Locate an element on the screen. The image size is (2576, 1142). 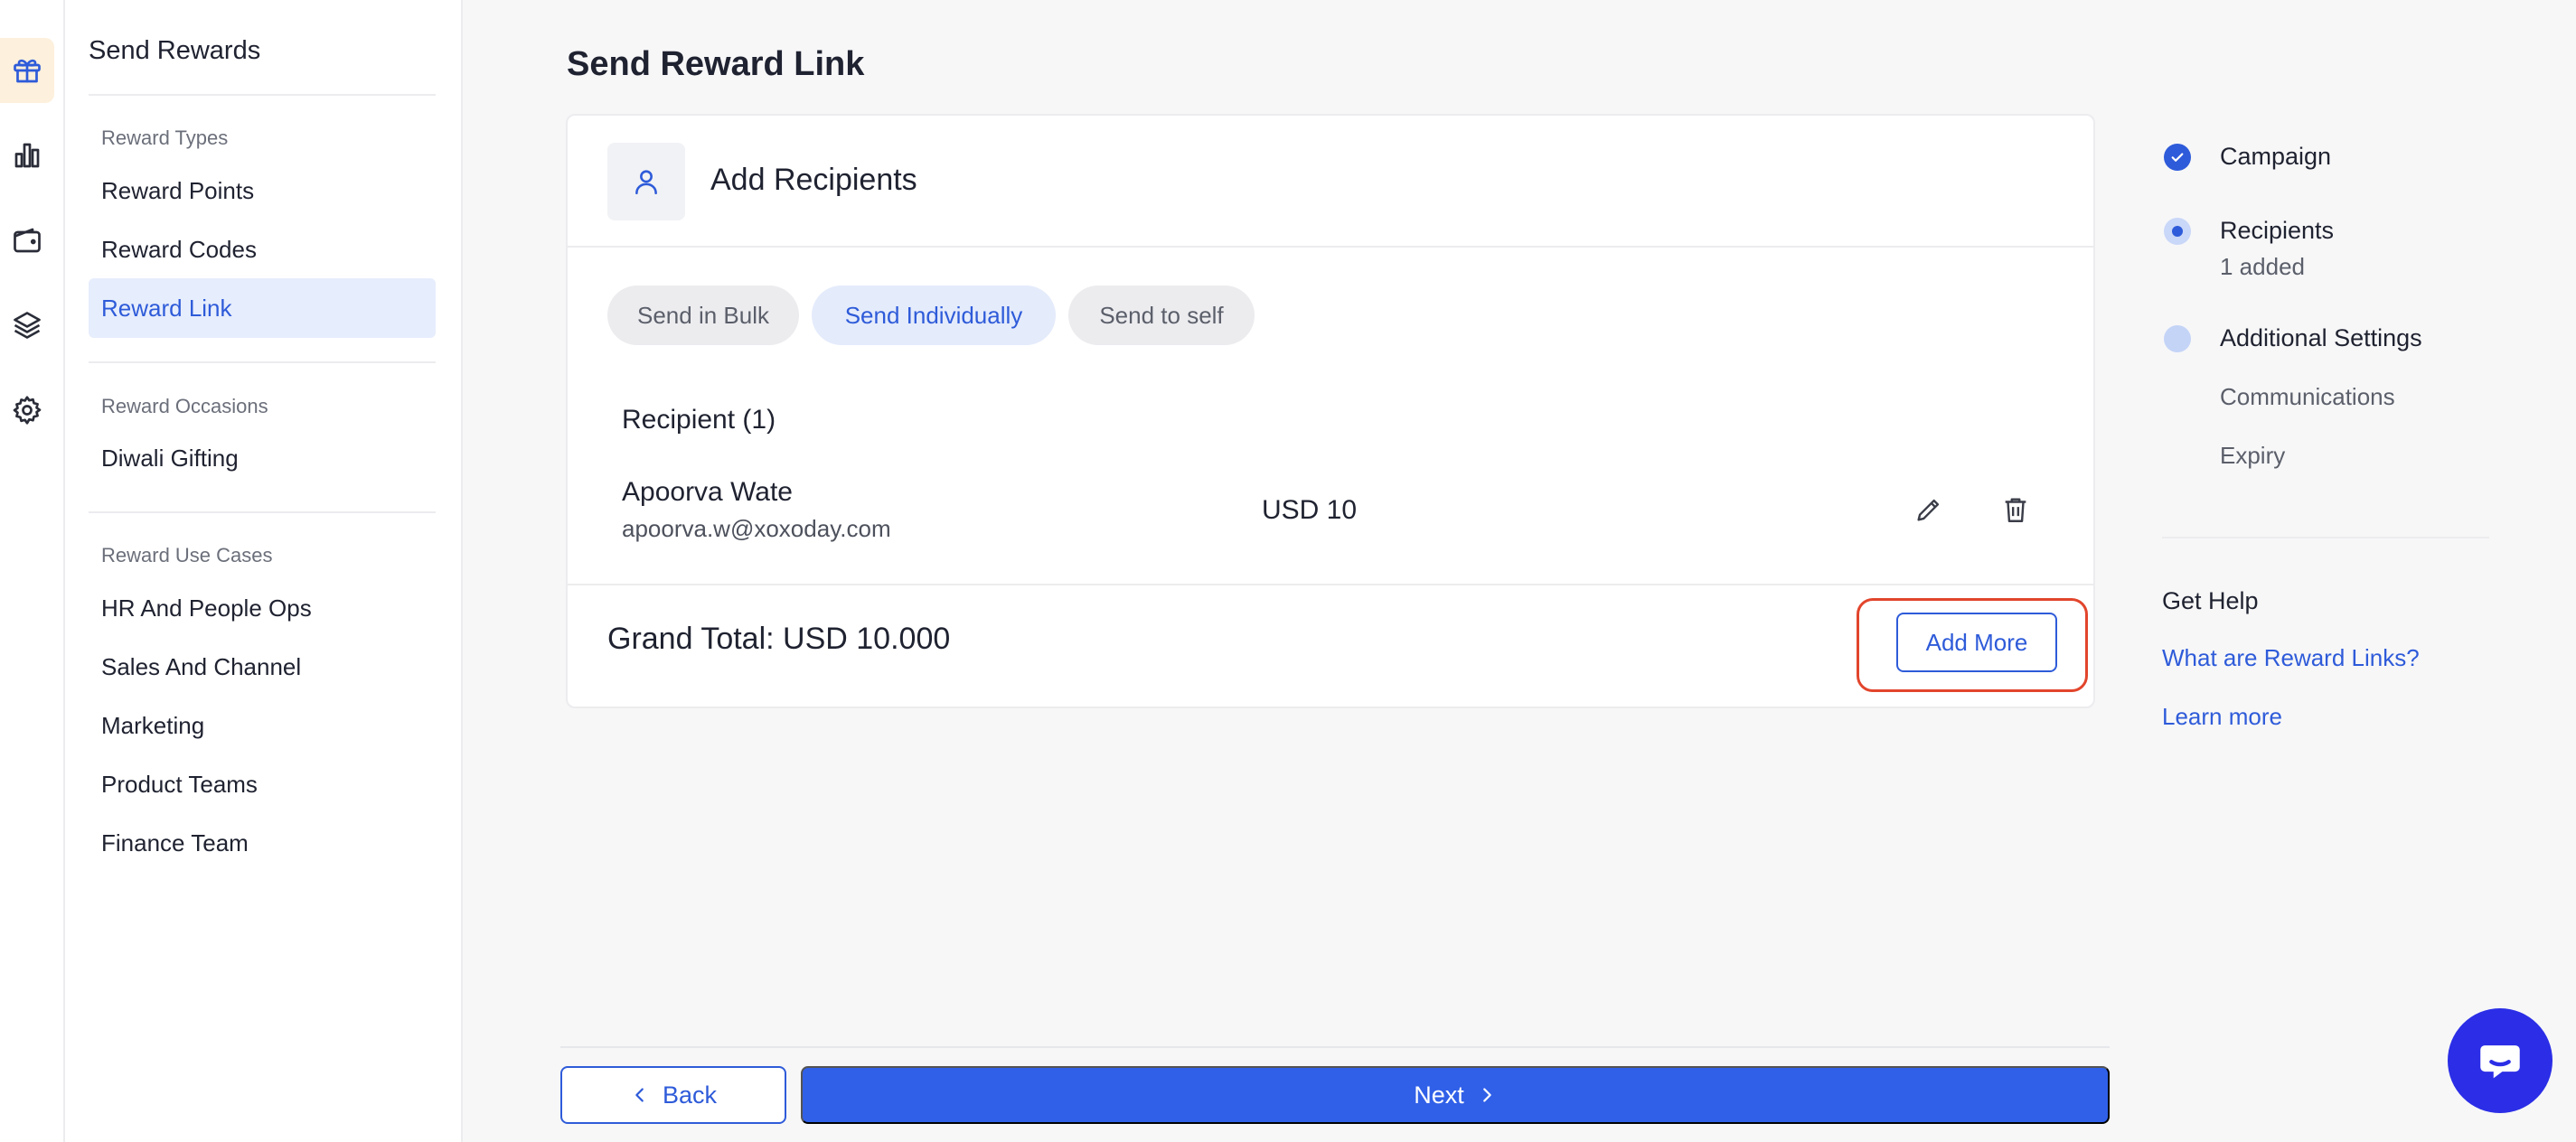
step-settings-dot-icon is located at coordinates (2177, 338).